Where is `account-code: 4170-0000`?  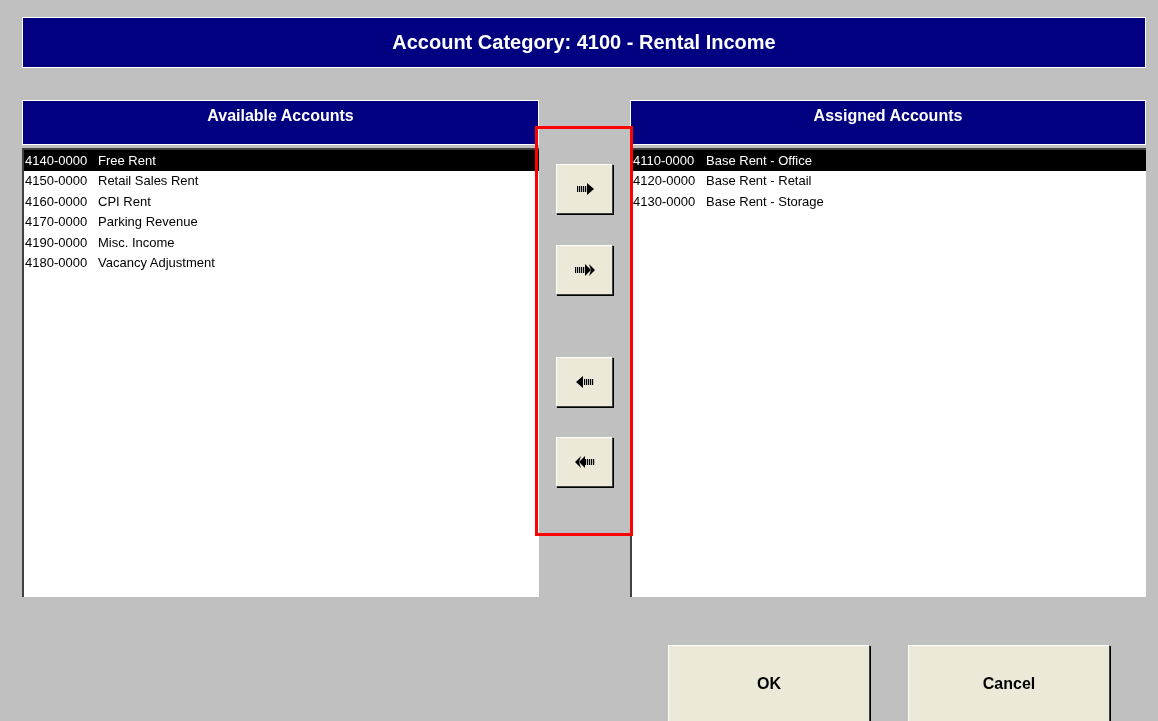 account-code: 4170-0000 is located at coordinates (57, 222).